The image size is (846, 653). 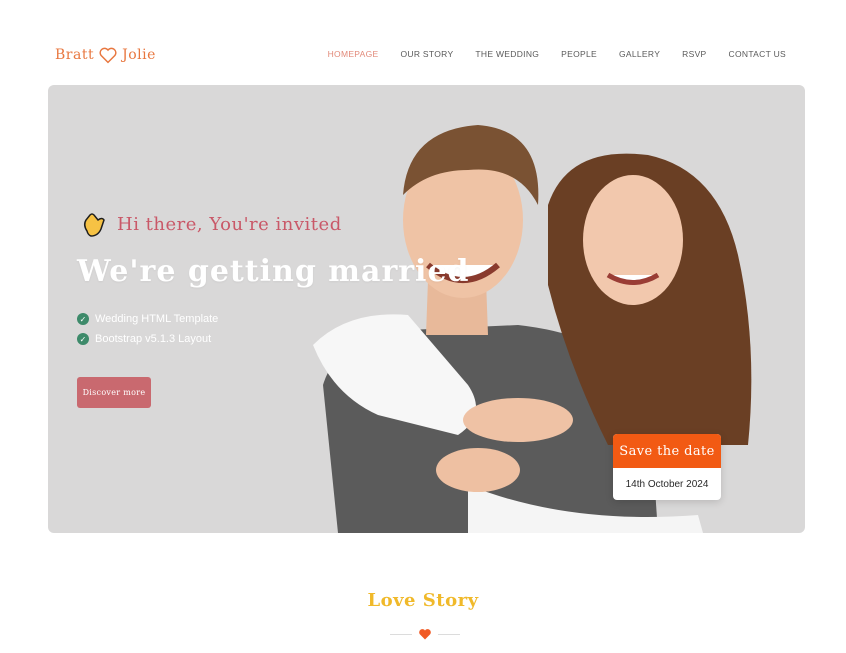 I want to click on nav-item-rsvp: RSVP, so click(x=694, y=54).